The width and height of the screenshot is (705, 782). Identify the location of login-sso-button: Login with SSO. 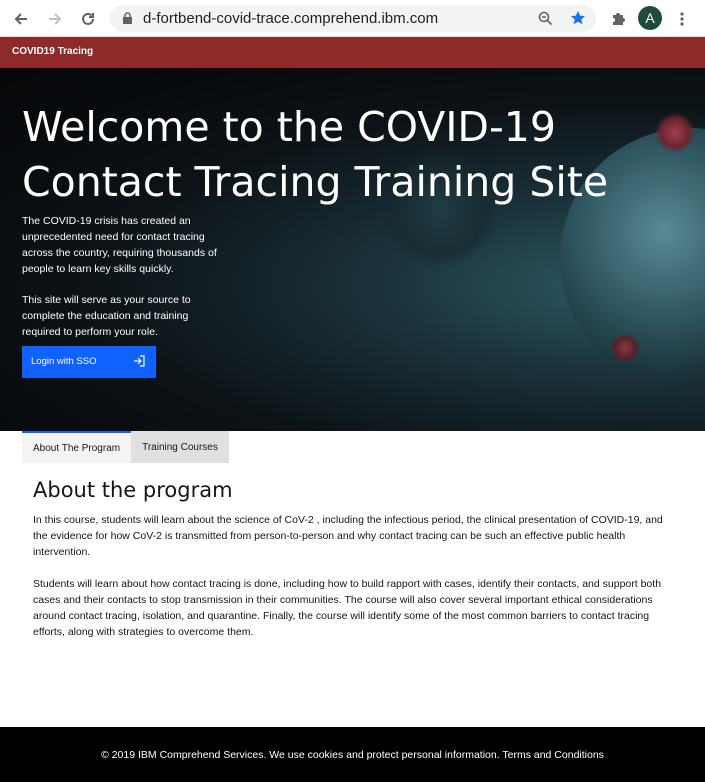
(89, 362).